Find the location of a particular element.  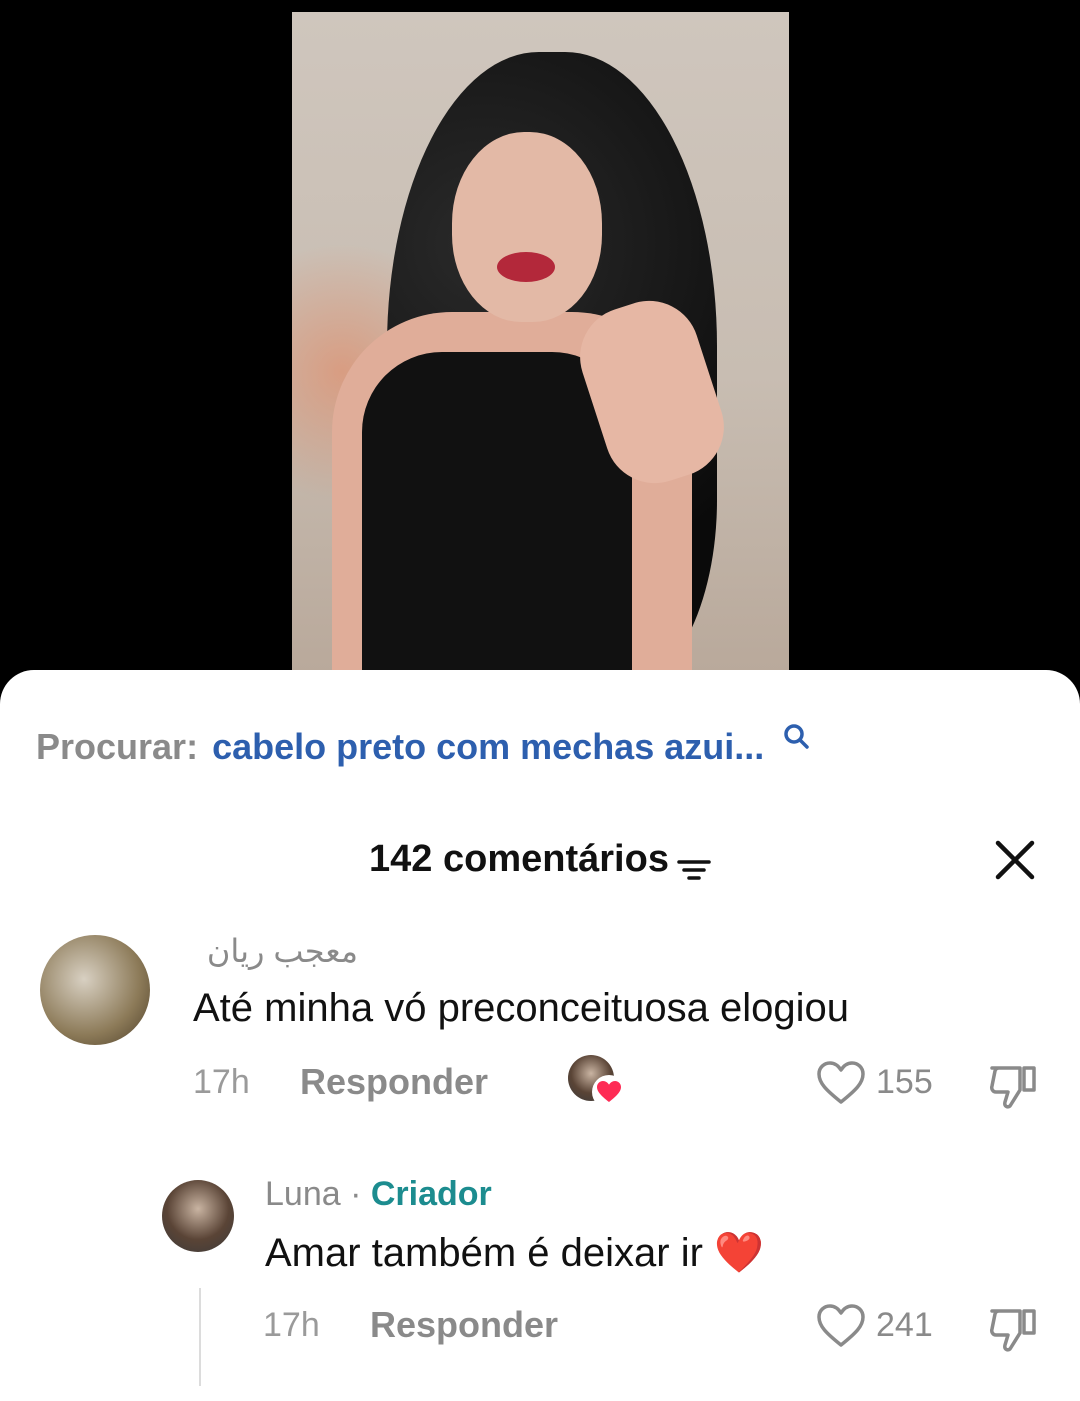

search-icon is located at coordinates (796, 736).